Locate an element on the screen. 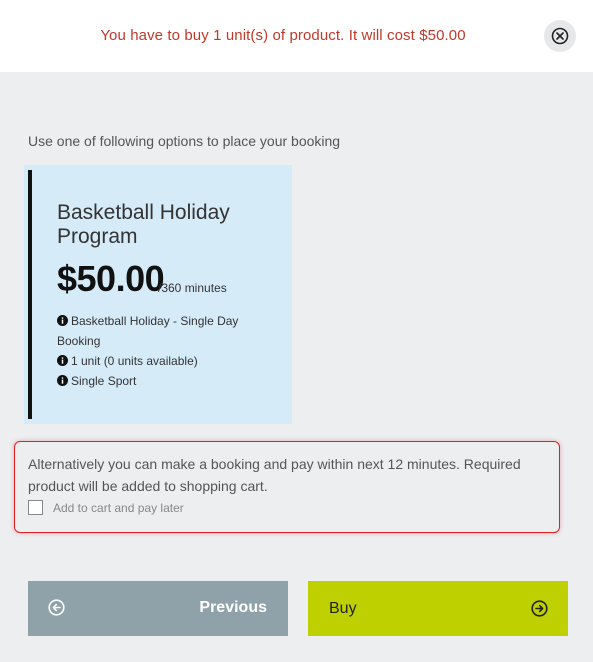 The image size is (593, 662). buy-button-label: Buy is located at coordinates (343, 608).